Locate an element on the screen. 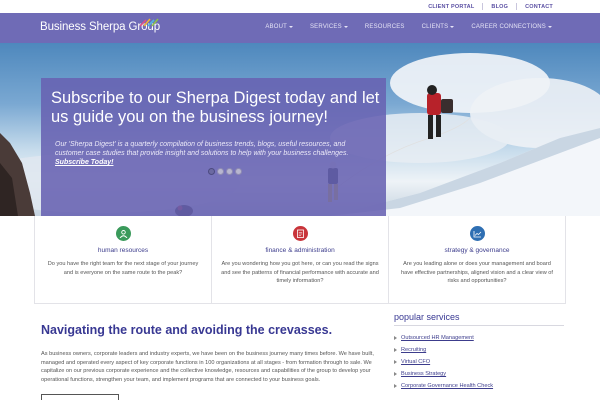 This screenshot has width=600, height=400. nav-item-about: ABOUT is located at coordinates (279, 27).